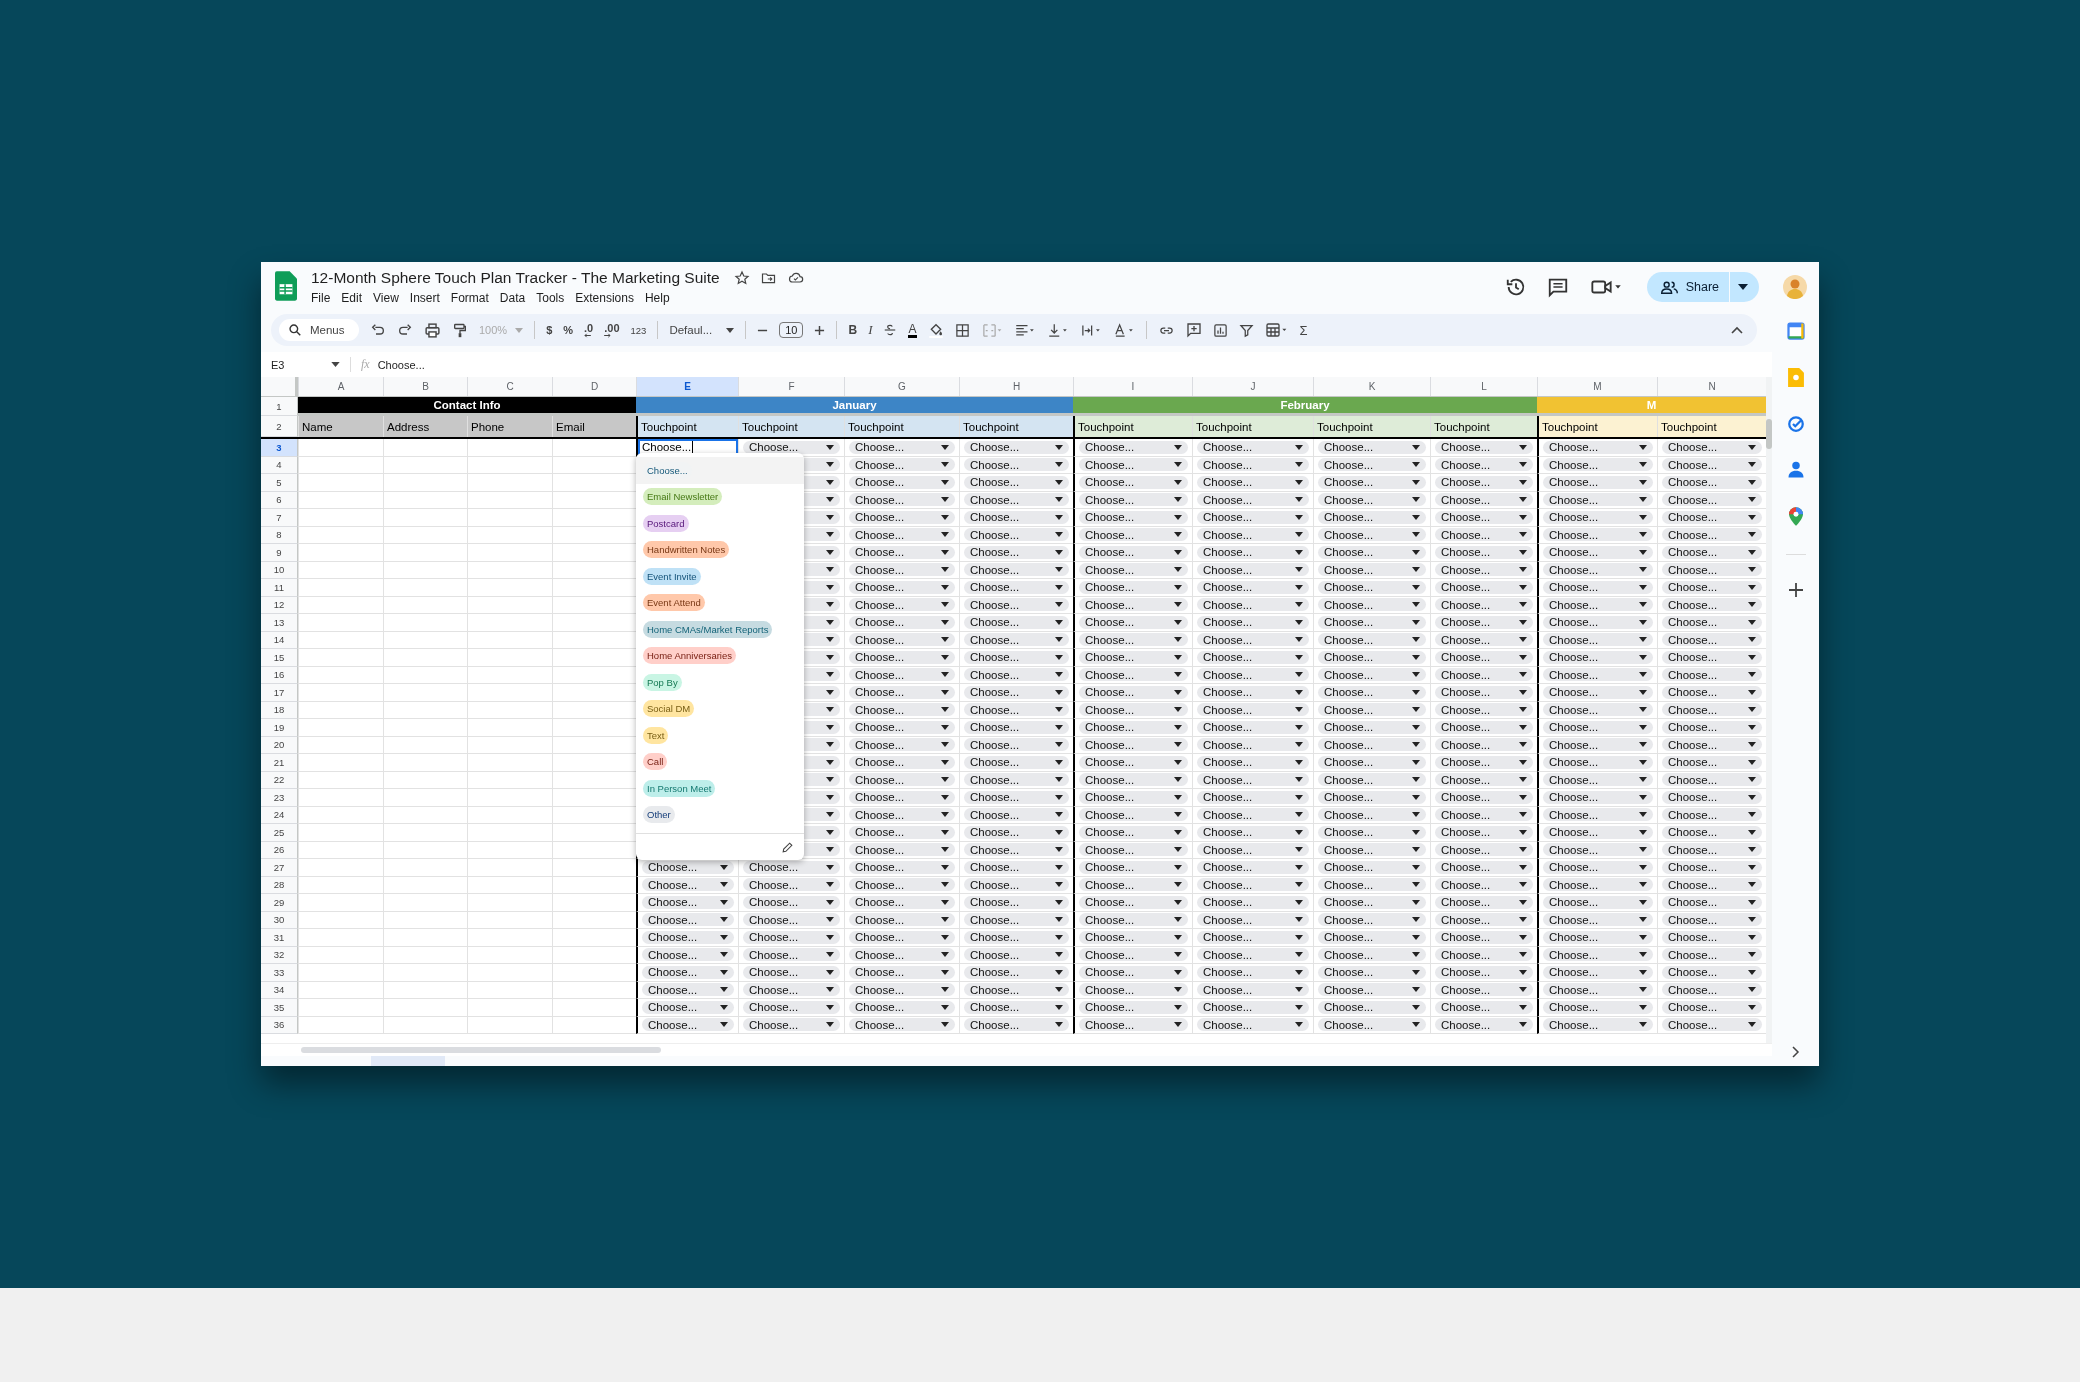 Image resolution: width=2080 pixels, height=1382 pixels. What do you see at coordinates (1016, 386) in the screenshot?
I see `column-header: H` at bounding box center [1016, 386].